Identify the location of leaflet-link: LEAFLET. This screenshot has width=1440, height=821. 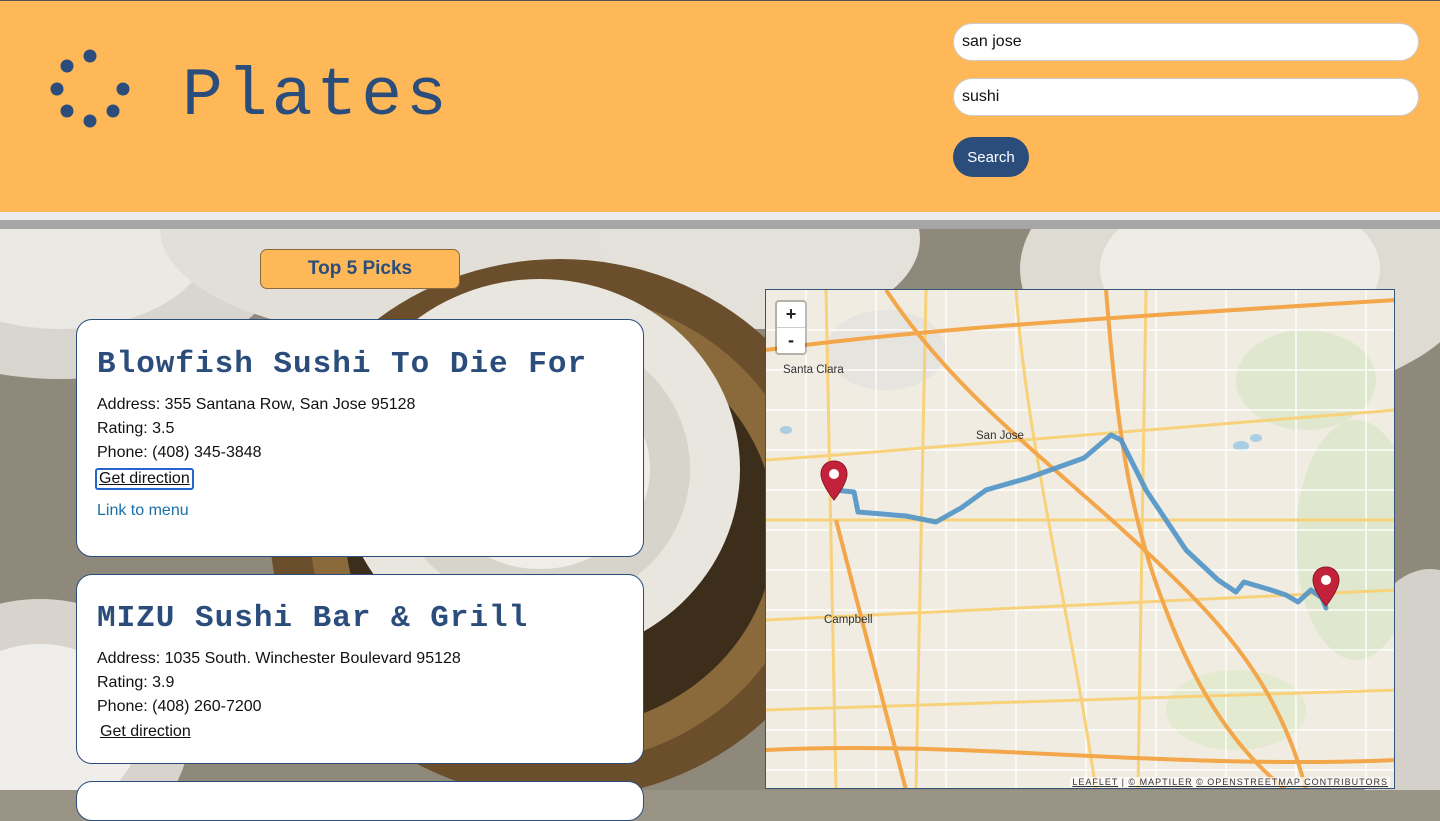
(1095, 782).